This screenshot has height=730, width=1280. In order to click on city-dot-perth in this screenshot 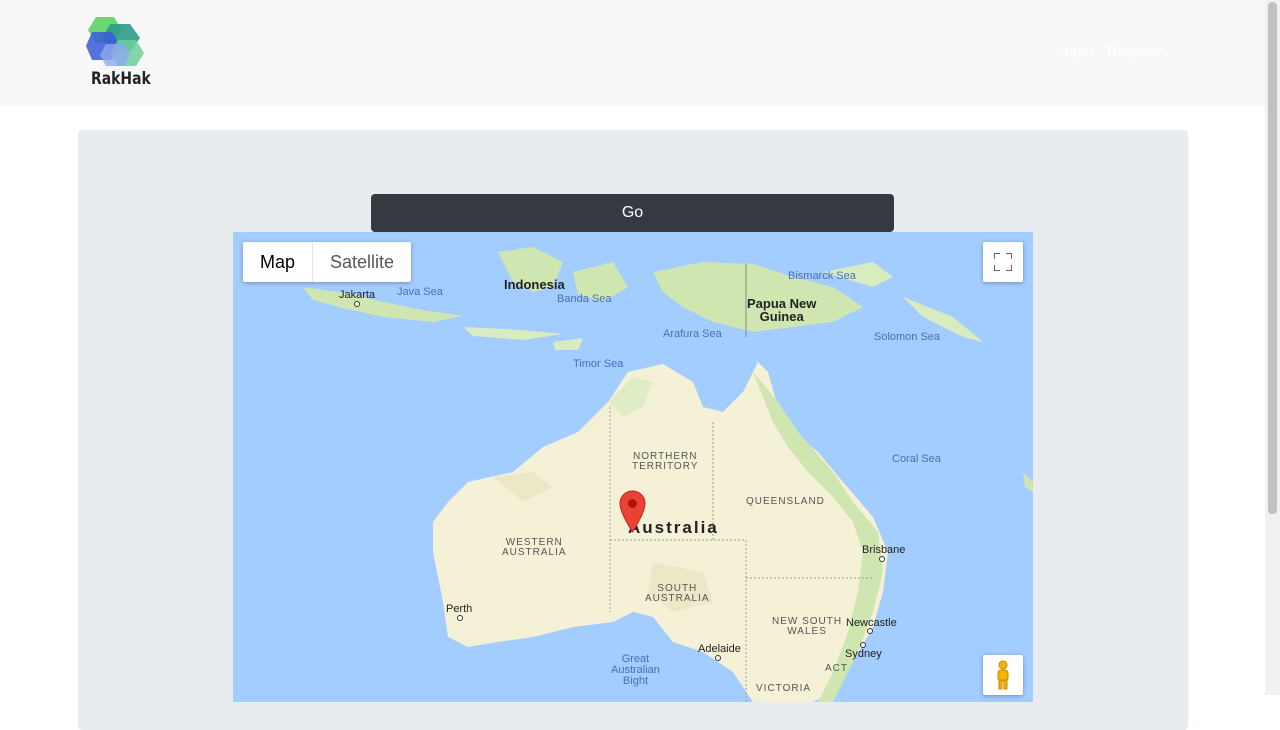, I will do `click(460, 618)`.